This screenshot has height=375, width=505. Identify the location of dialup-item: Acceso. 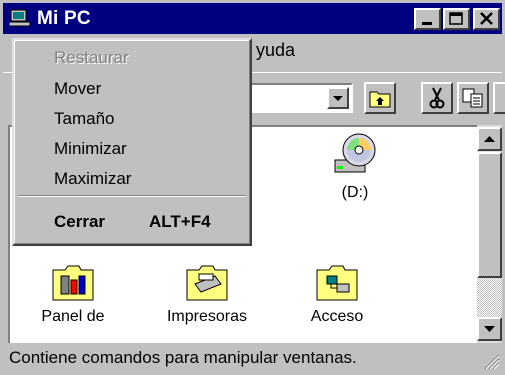
(337, 294).